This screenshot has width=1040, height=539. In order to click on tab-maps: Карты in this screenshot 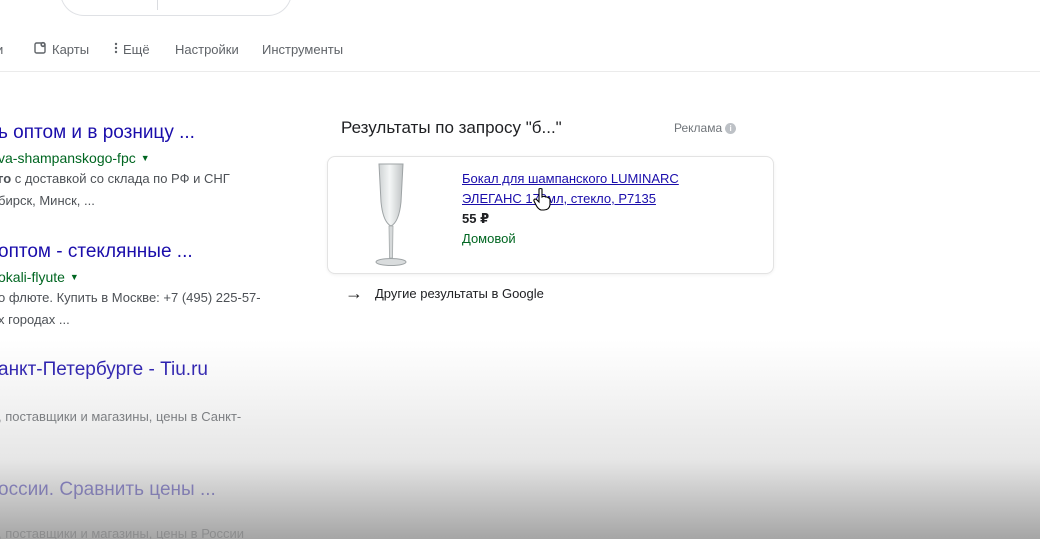, I will do `click(61, 49)`.